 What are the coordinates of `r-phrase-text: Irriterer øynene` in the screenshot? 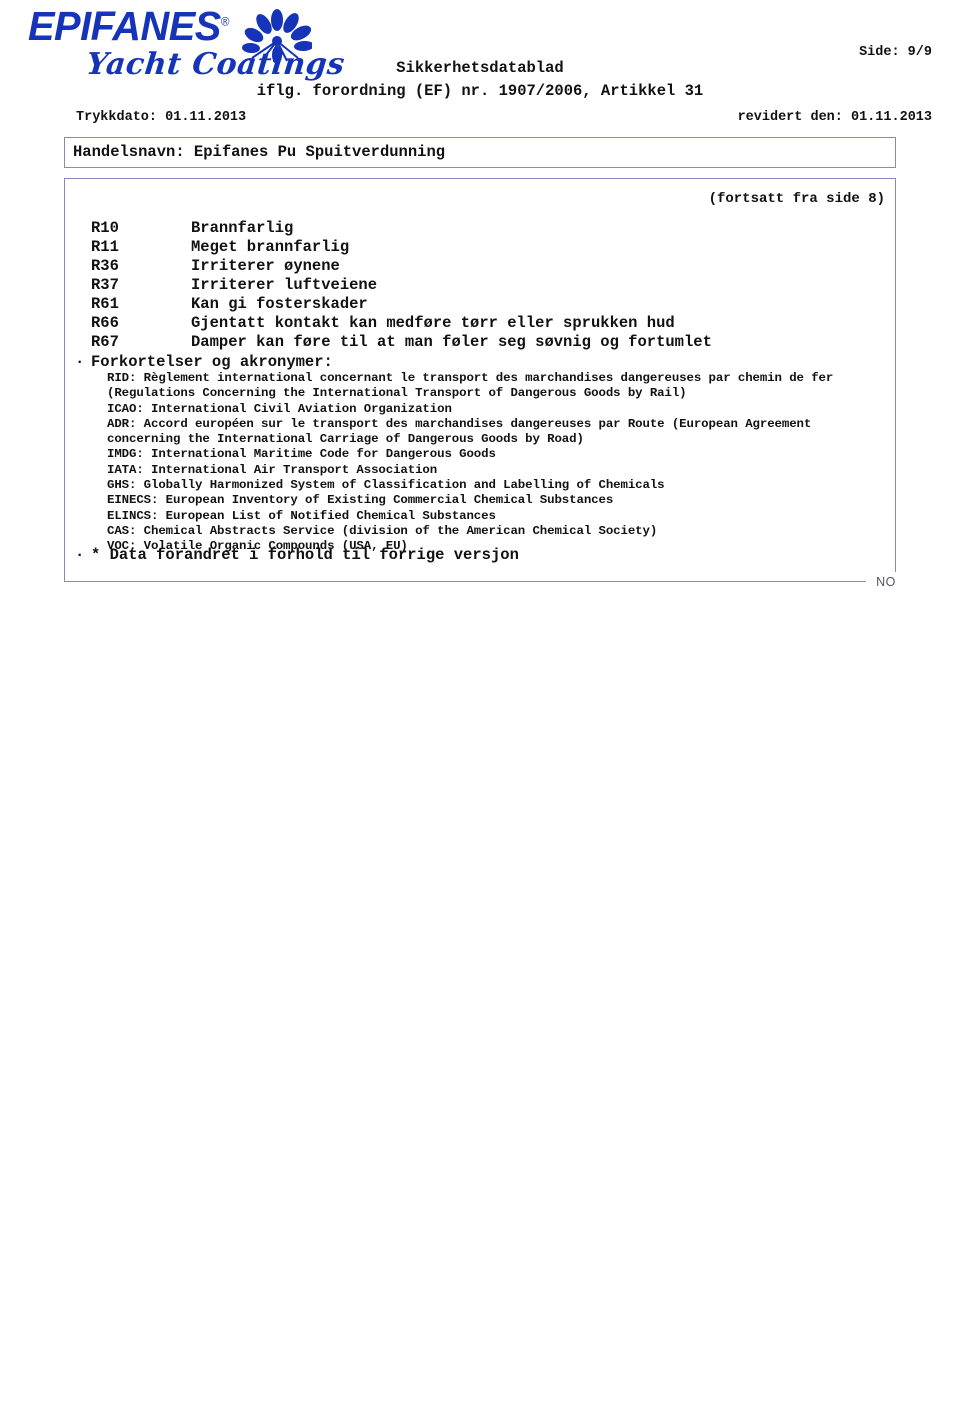 It's located at (265, 266).